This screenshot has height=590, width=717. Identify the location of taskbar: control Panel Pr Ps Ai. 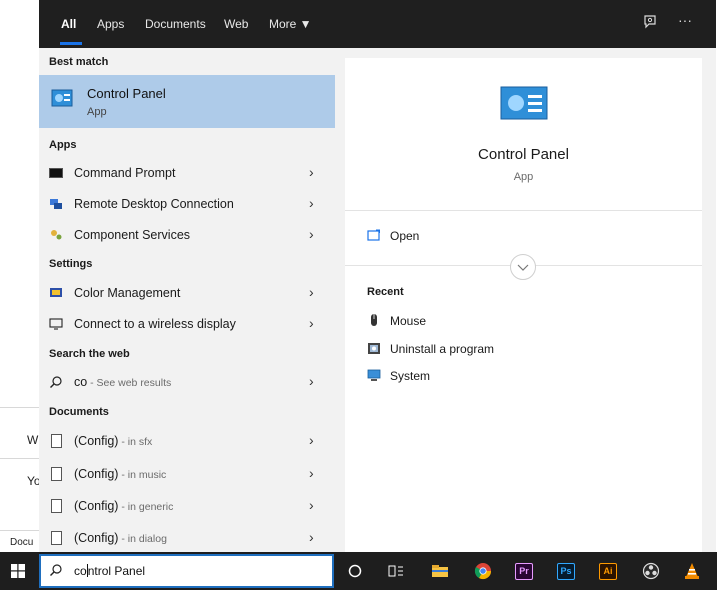
(358, 571).